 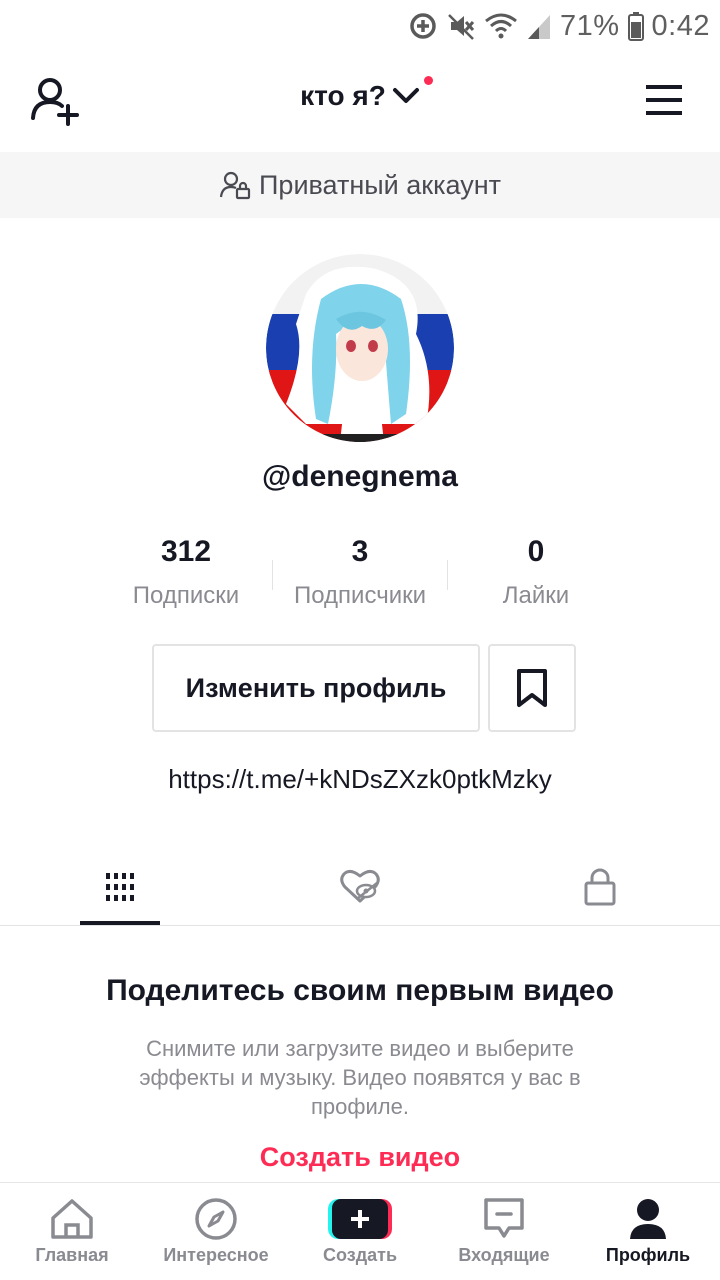 I want to click on nav-create-label: Создать, so click(x=360, y=1255).